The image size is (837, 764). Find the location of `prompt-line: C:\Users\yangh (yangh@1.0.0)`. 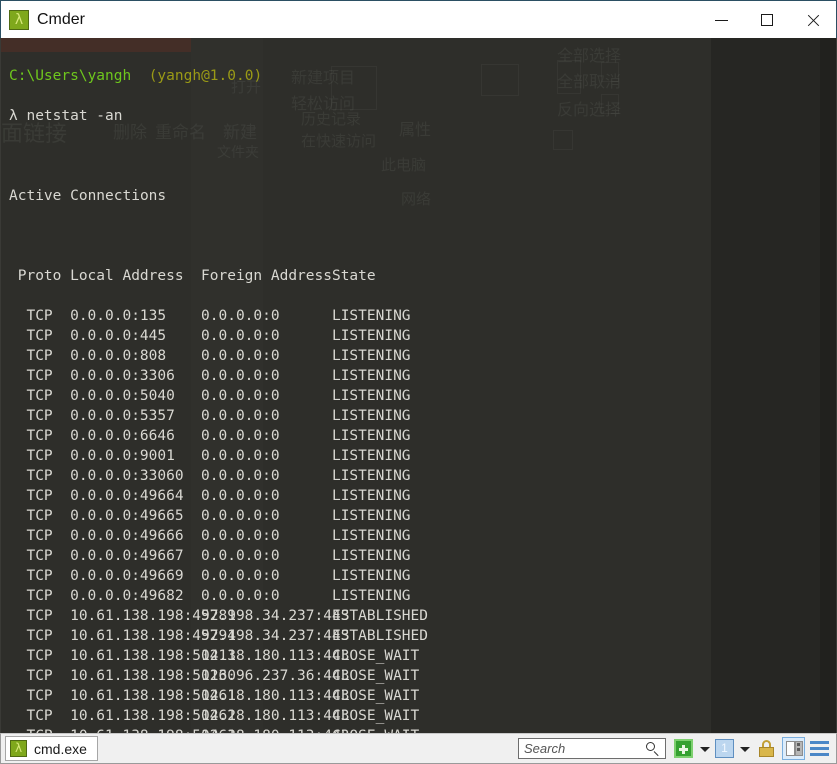

prompt-line: C:\Users\yangh (yangh@1.0.0) is located at coordinates (422, 76).